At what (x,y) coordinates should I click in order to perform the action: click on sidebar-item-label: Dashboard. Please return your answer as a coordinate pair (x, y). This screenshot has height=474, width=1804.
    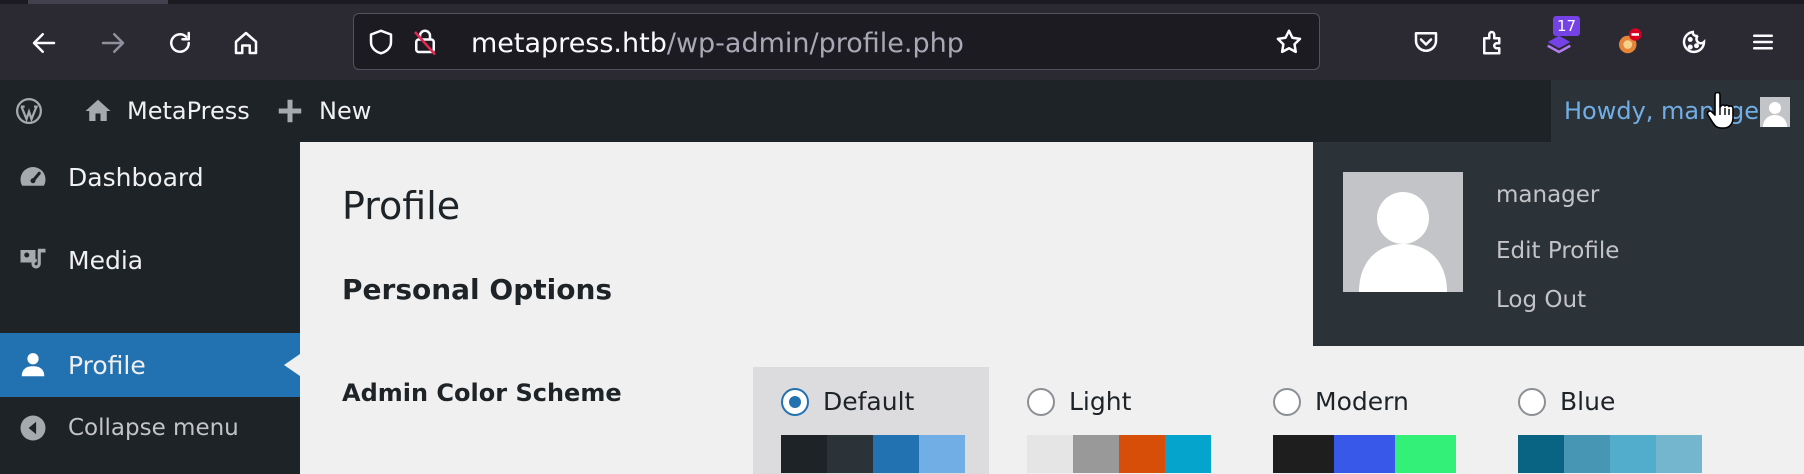
    Looking at the image, I should click on (136, 177).